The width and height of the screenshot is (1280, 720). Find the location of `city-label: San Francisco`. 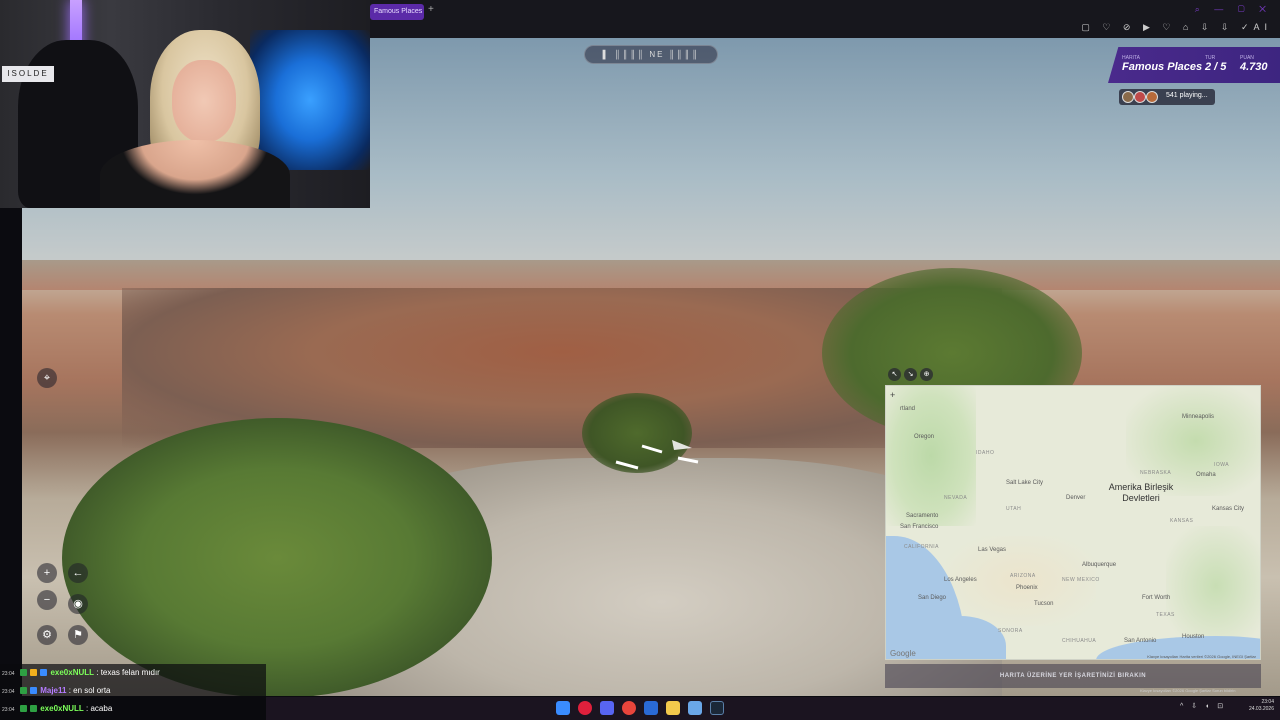

city-label: San Francisco is located at coordinates (919, 527).